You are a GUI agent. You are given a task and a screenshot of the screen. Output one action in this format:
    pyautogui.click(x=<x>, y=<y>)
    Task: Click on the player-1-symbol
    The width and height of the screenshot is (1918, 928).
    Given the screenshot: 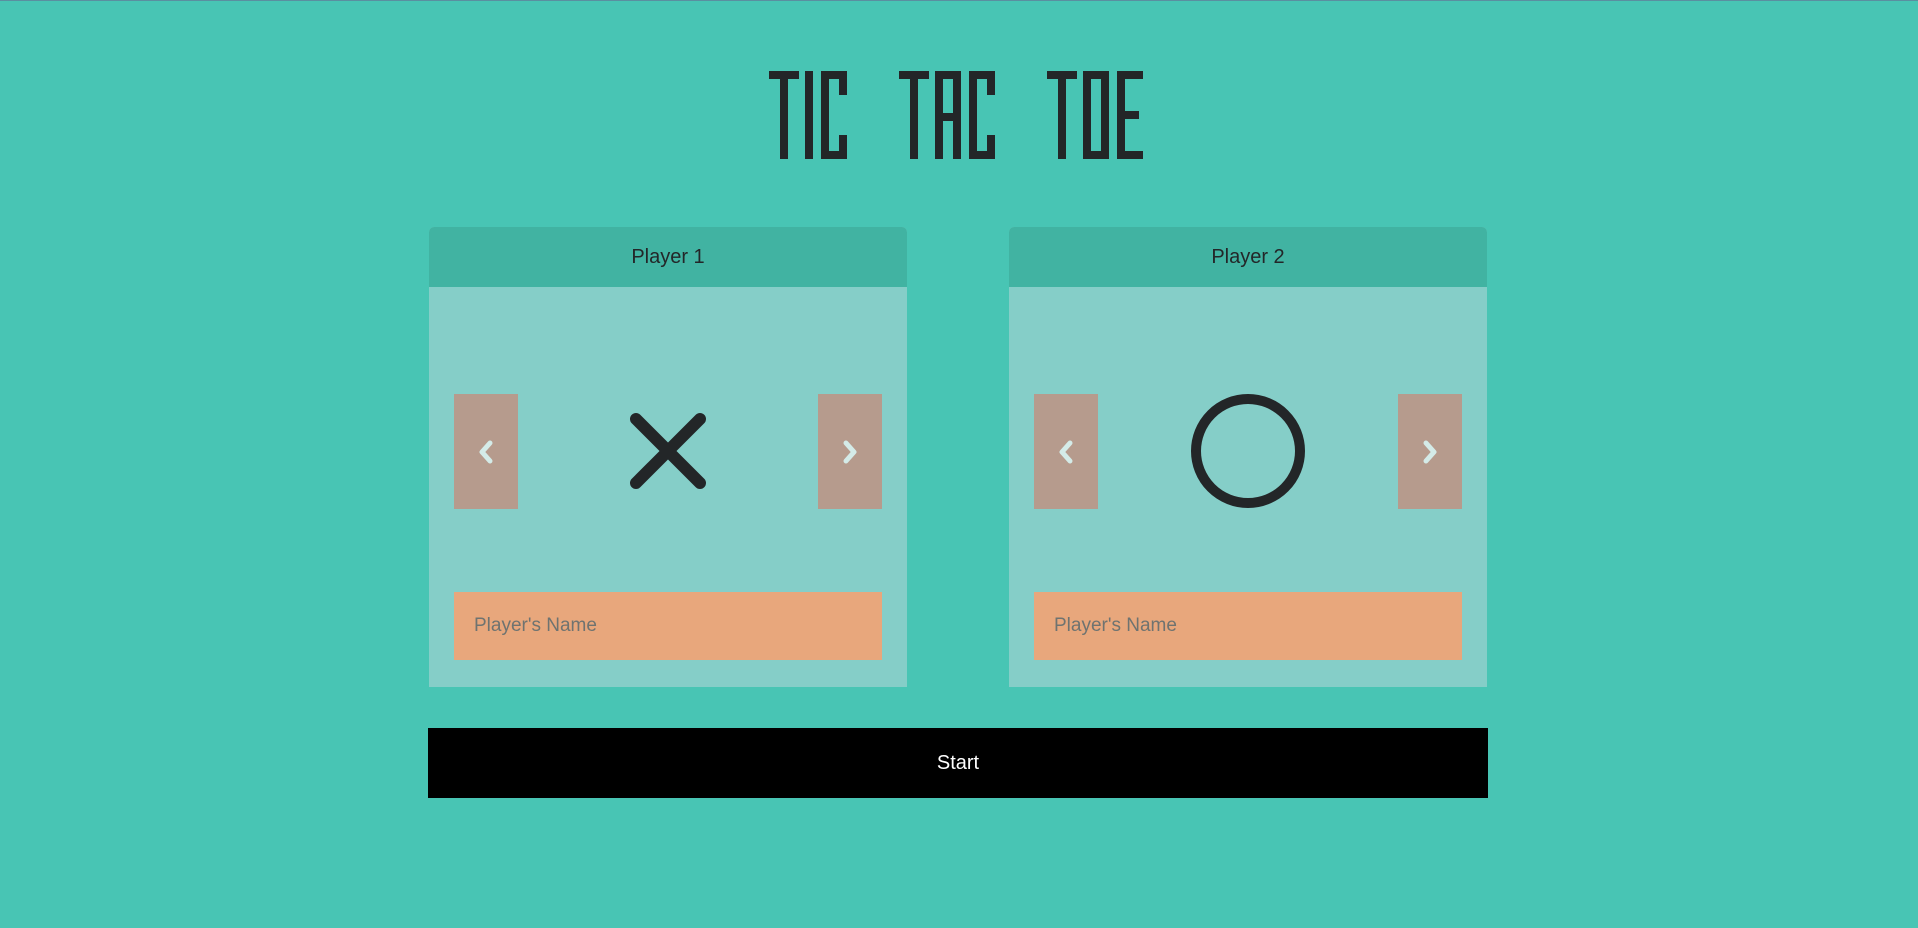 What is the action you would take?
    pyautogui.click(x=668, y=451)
    